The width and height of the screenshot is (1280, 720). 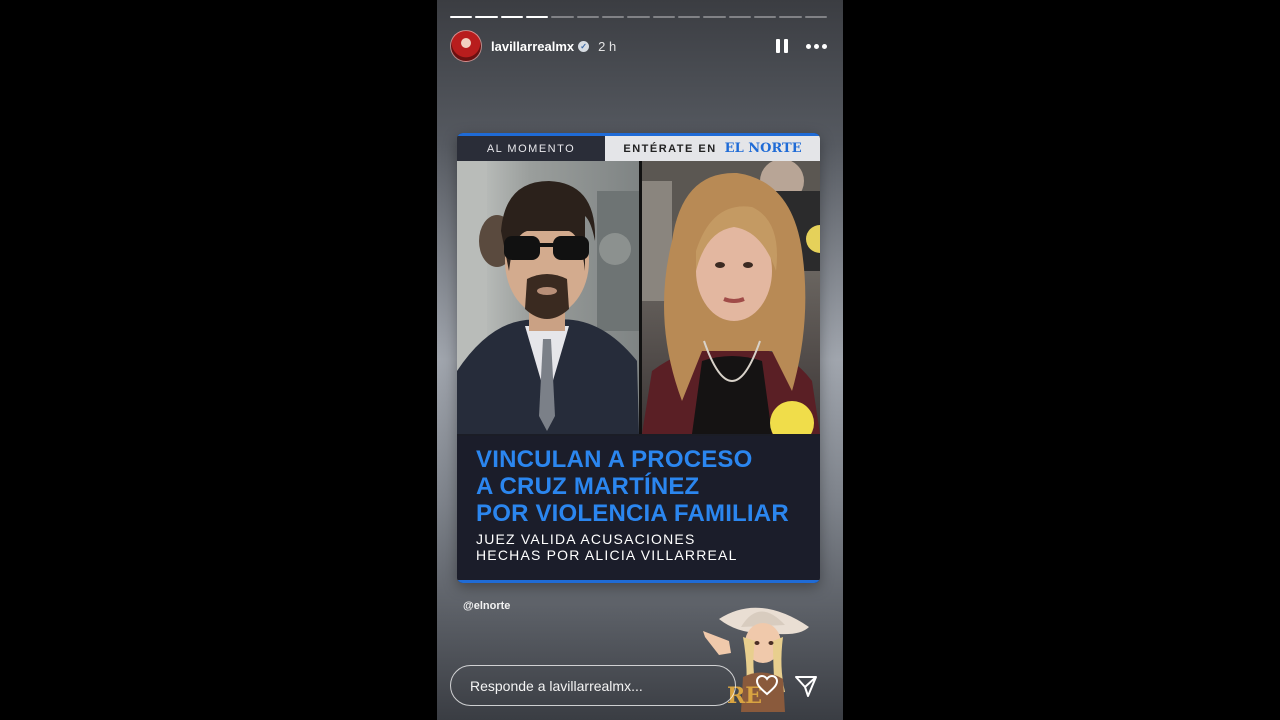 What do you see at coordinates (806, 686) in the screenshot?
I see `send-icon` at bounding box center [806, 686].